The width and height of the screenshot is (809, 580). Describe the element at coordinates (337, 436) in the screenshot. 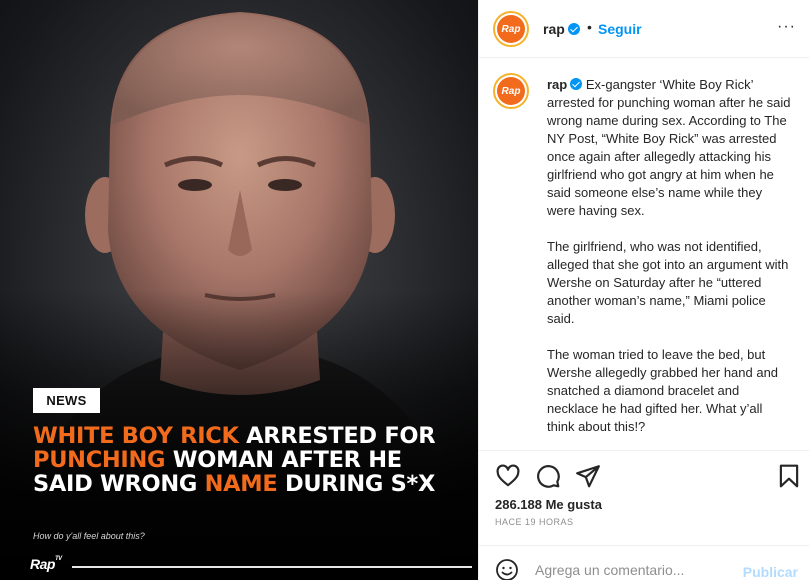

I see `headline-part: ARRESTED FOR` at that location.